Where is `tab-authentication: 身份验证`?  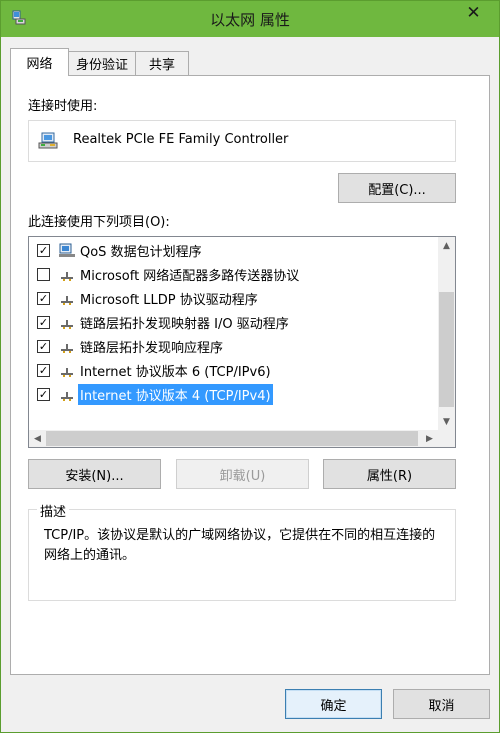
tab-authentication: 身份验证 is located at coordinates (102, 63).